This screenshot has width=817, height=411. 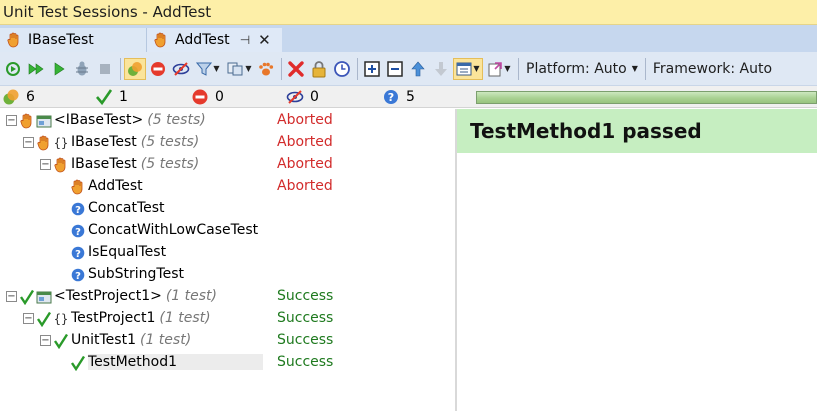 I want to click on stop-icon, so click(x=105, y=69).